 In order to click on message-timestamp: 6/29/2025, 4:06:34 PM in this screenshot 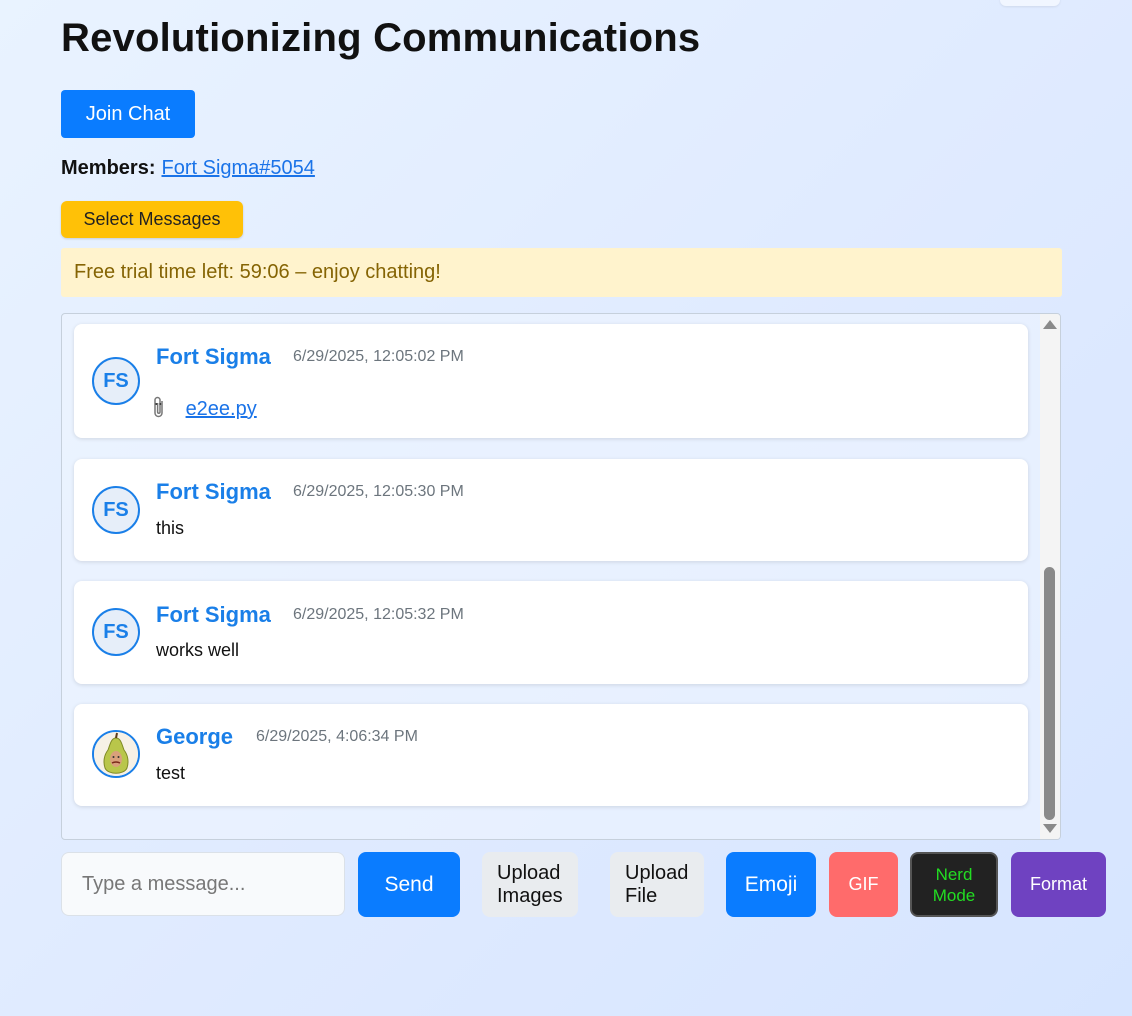, I will do `click(337, 736)`.